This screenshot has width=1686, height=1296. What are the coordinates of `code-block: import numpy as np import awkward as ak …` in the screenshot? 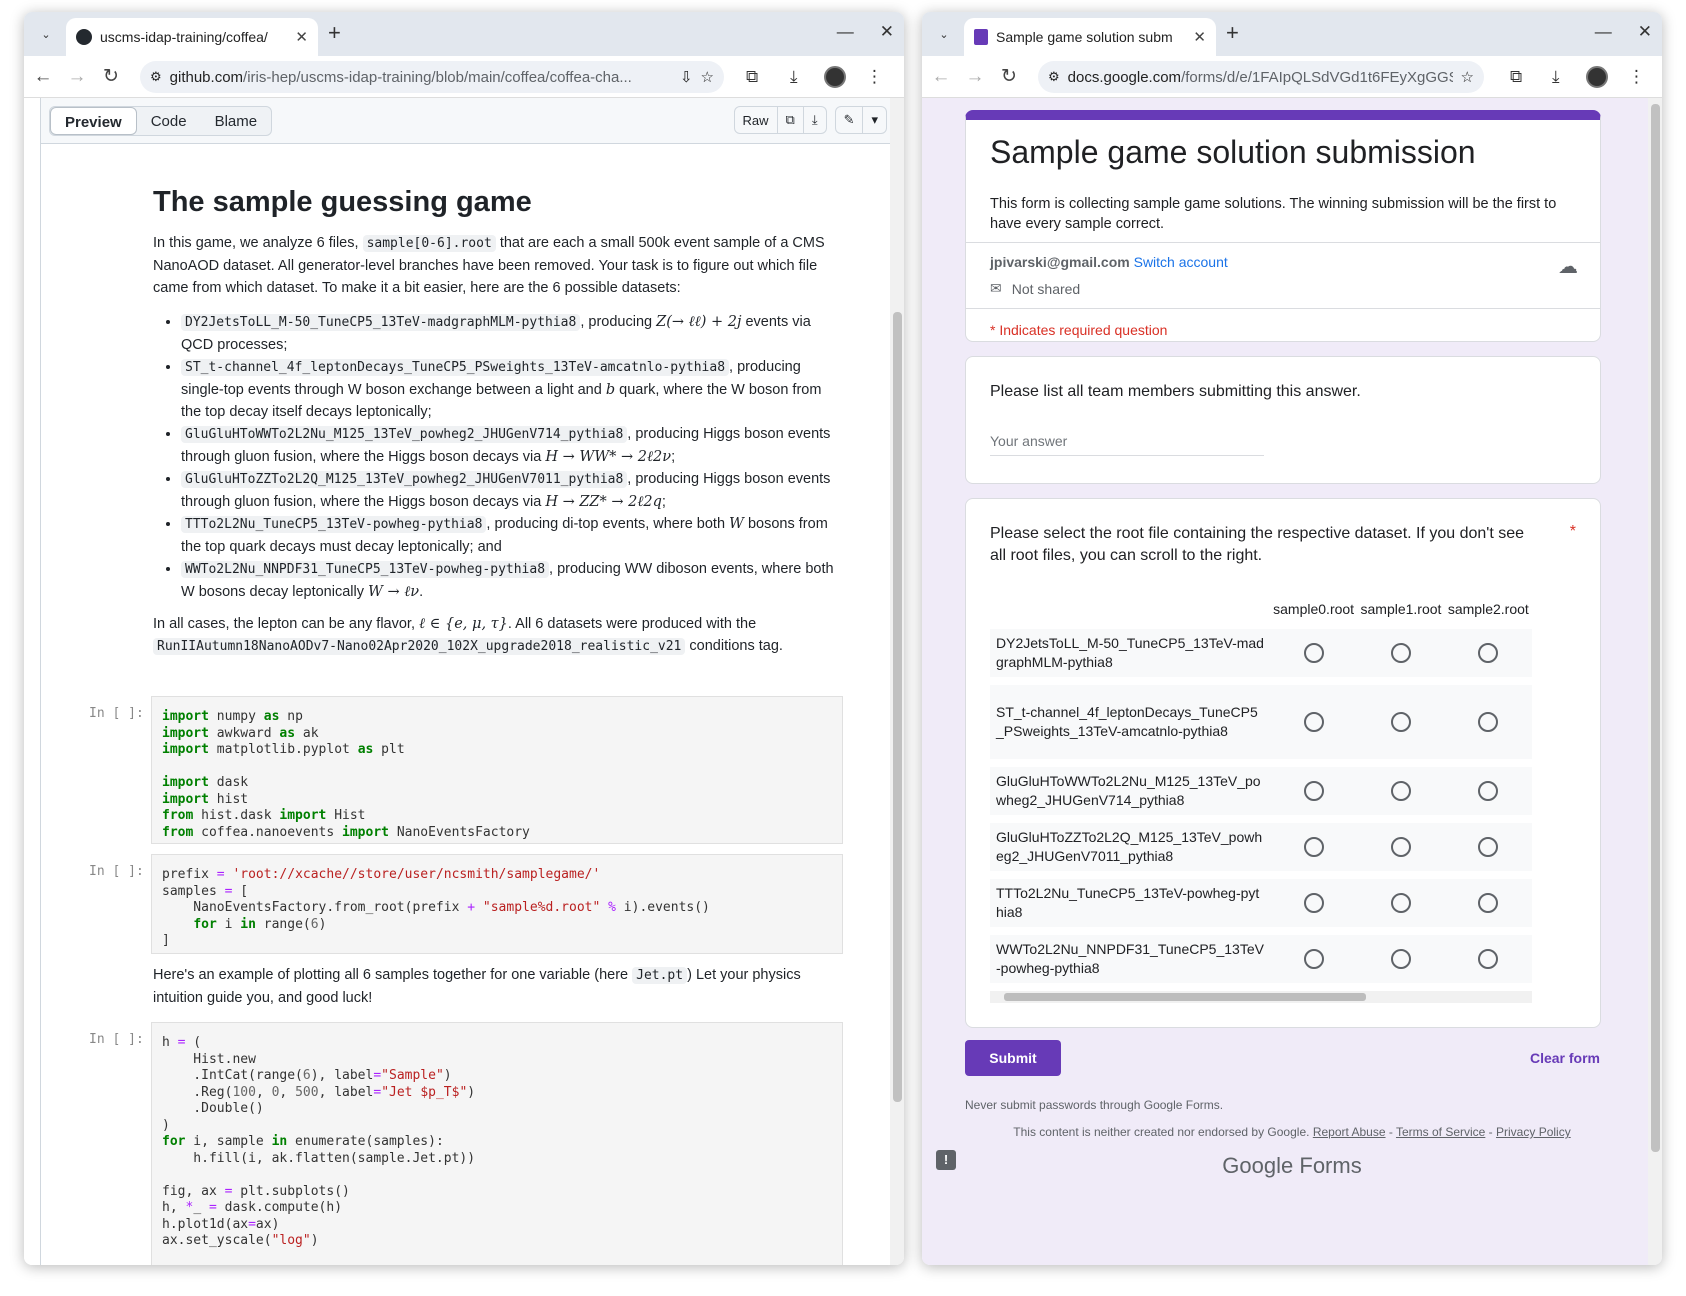 It's located at (497, 770).